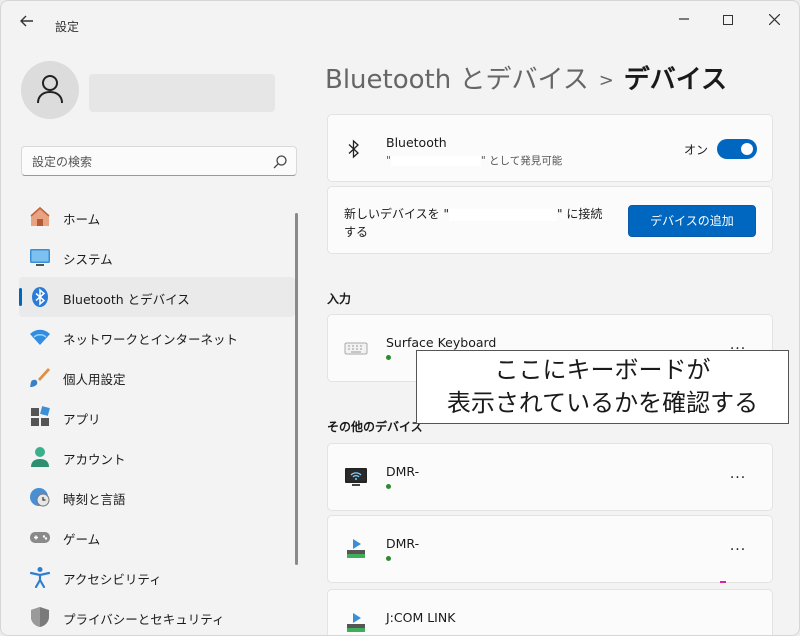 This screenshot has height=636, width=800. What do you see at coordinates (356, 348) in the screenshot?
I see `keyboard-icon` at bounding box center [356, 348].